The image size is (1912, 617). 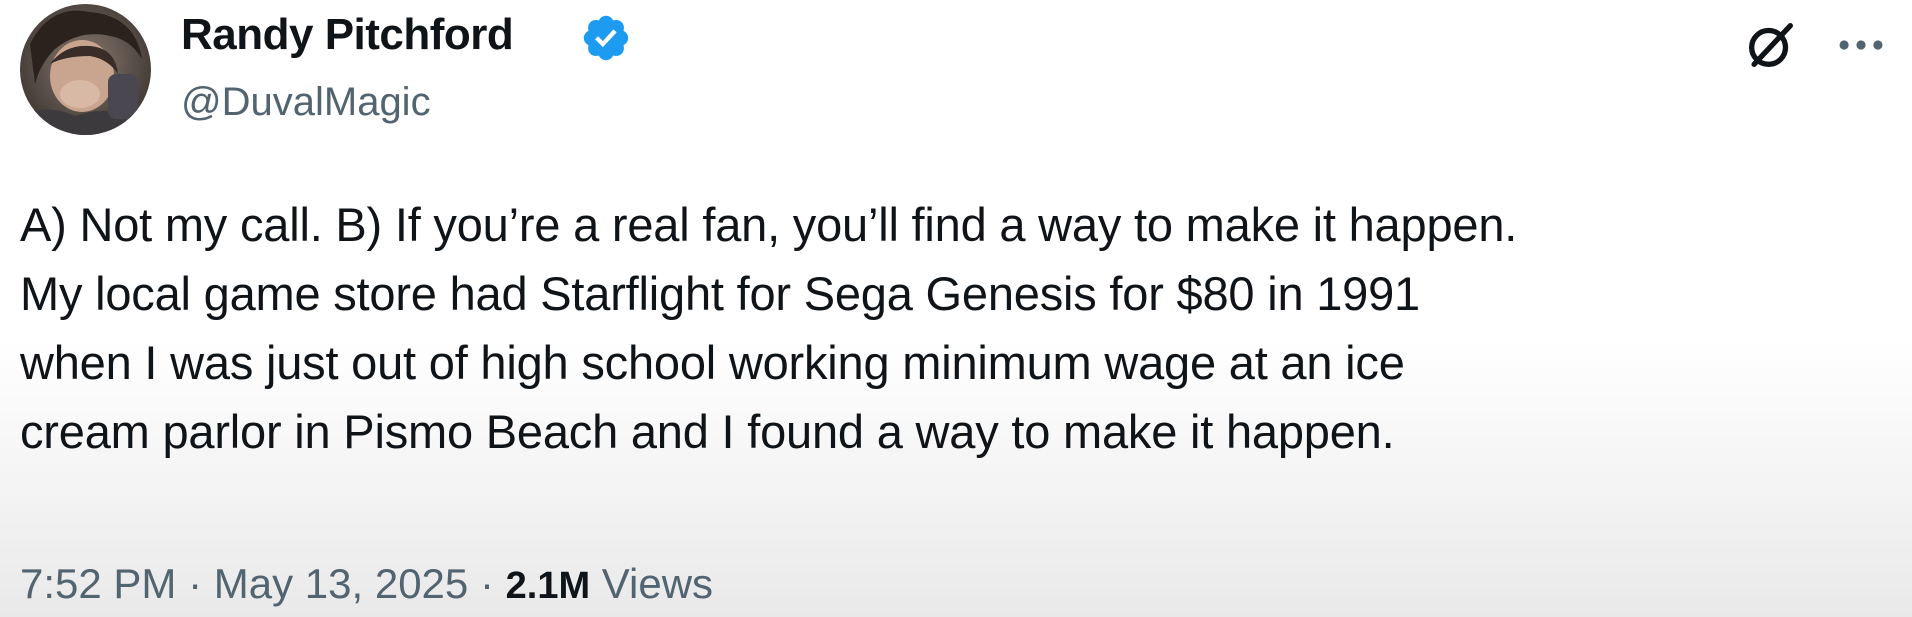 I want to click on views-count: 2.1M, so click(x=548, y=586).